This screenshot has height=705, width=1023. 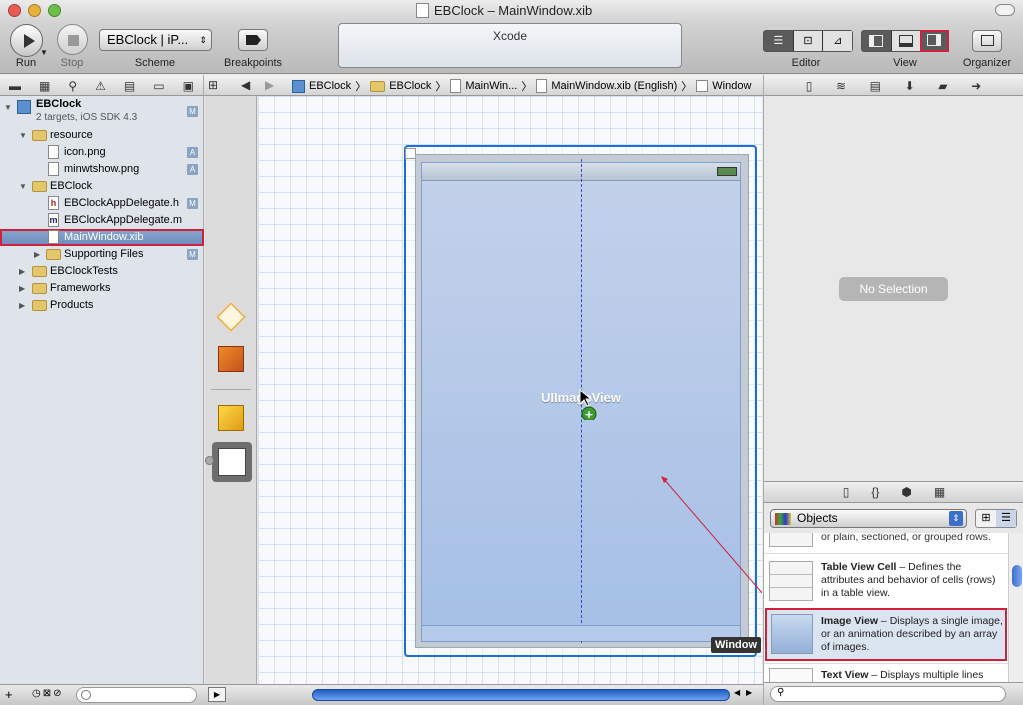 I want to click on identity-inspector-icon: ▤, so click(x=875, y=86).